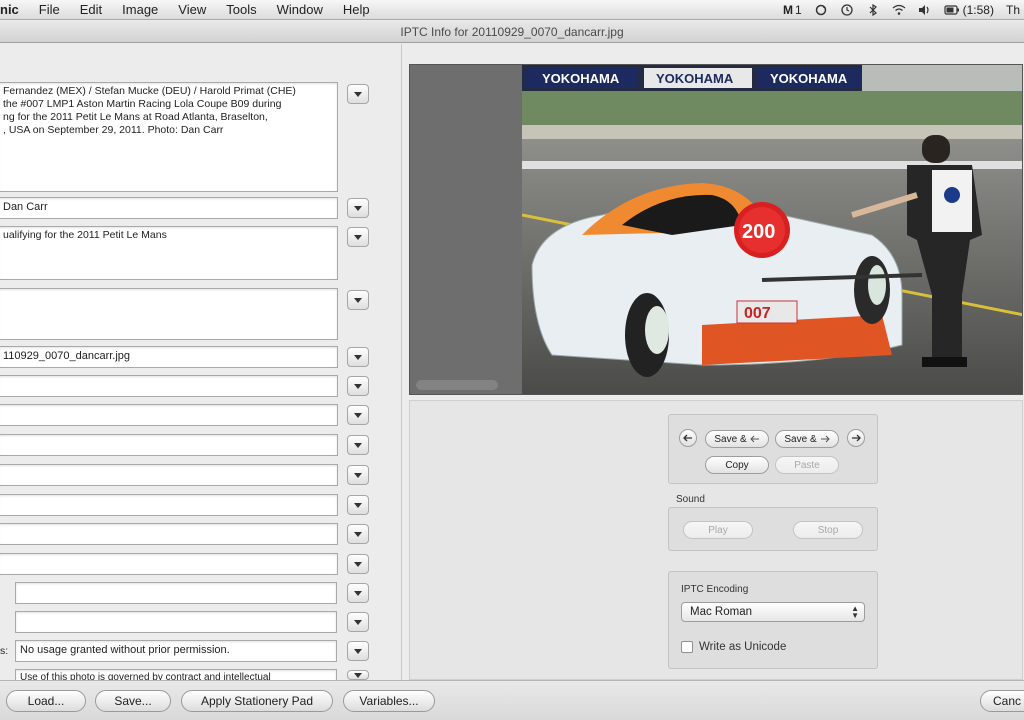 This screenshot has height=720, width=1024. Describe the element at coordinates (358, 237) in the screenshot. I see `headline-dropdown-button` at that location.